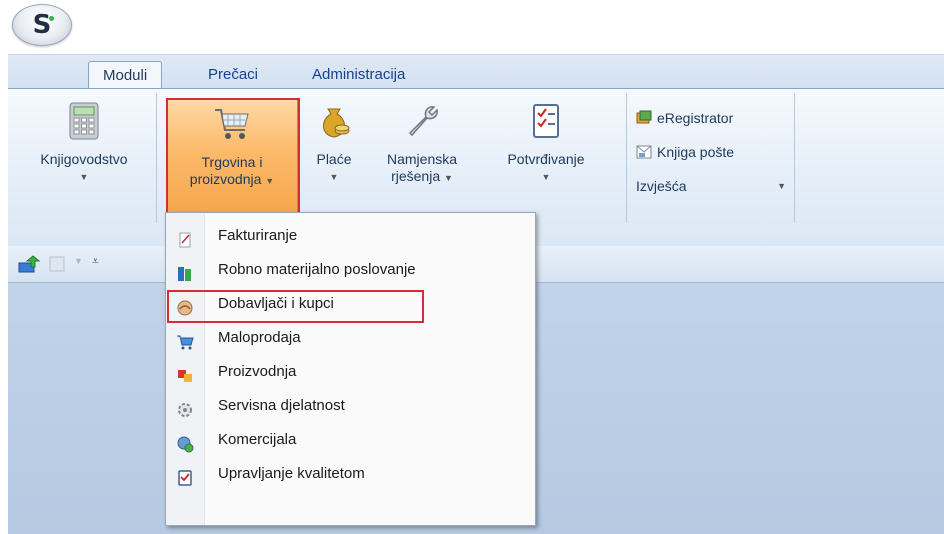 The width and height of the screenshot is (944, 534). I want to click on menu-item-label: Komercijala, so click(257, 439).